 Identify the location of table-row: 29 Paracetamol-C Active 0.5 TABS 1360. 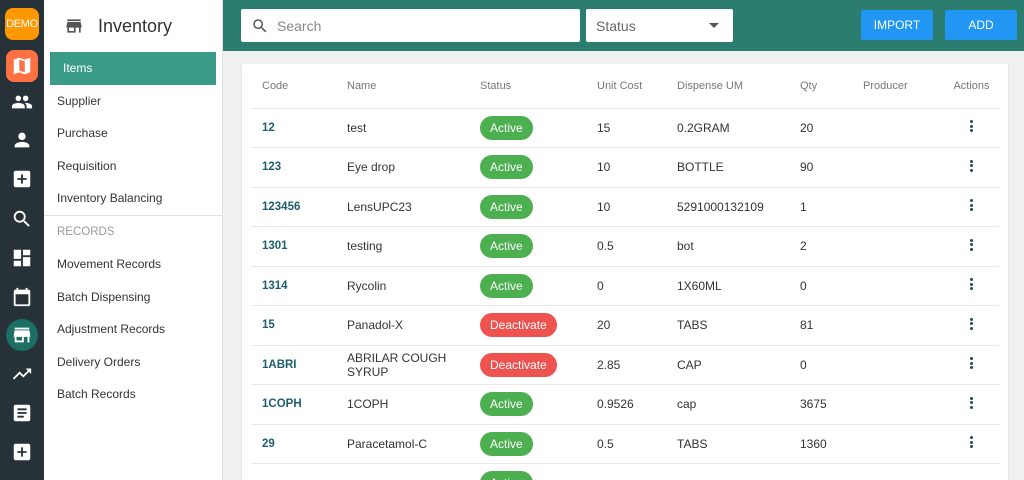
(625, 444).